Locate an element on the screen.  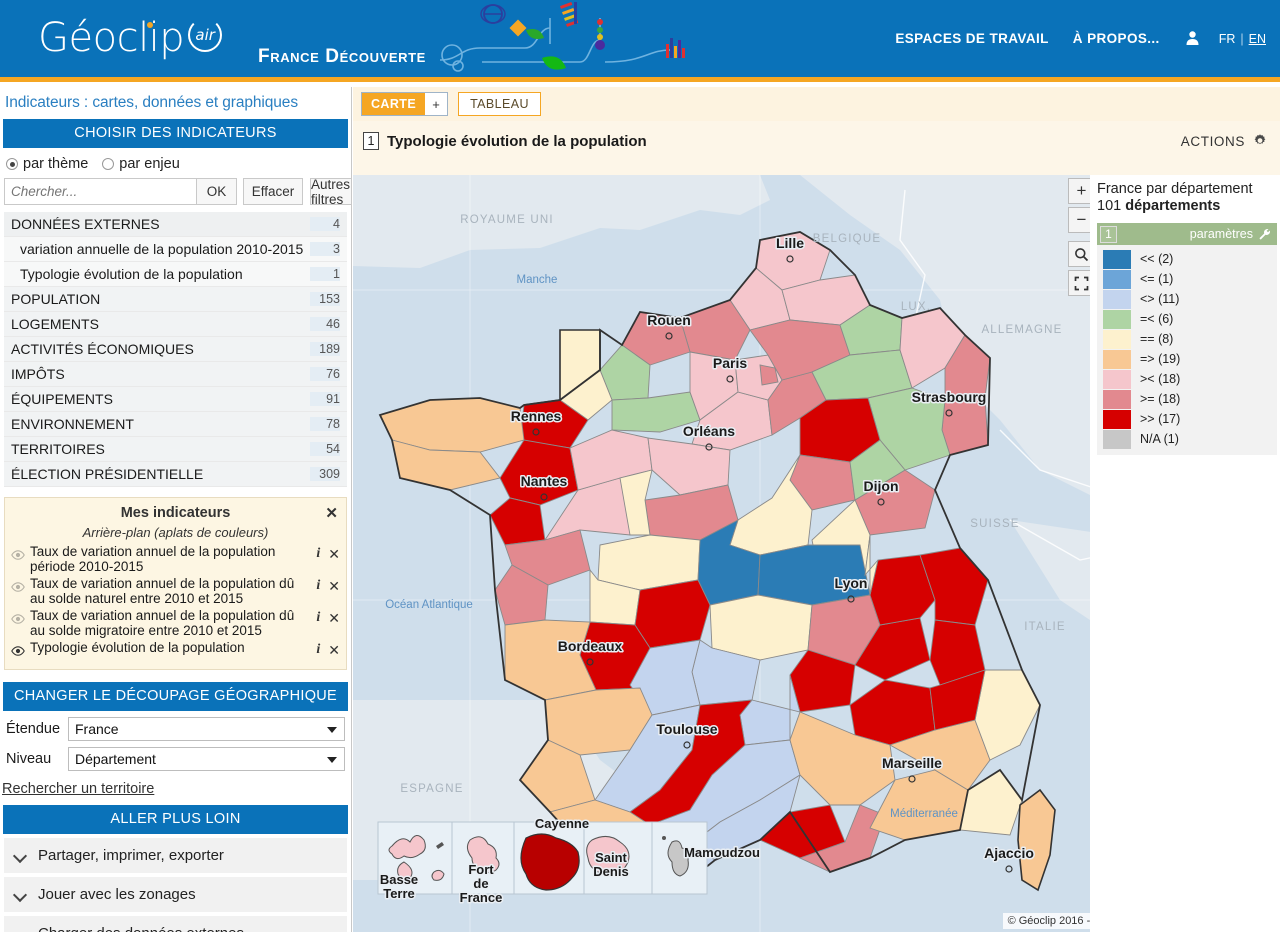
accordion-row: Jouer avec les zonages is located at coordinates (175, 894).